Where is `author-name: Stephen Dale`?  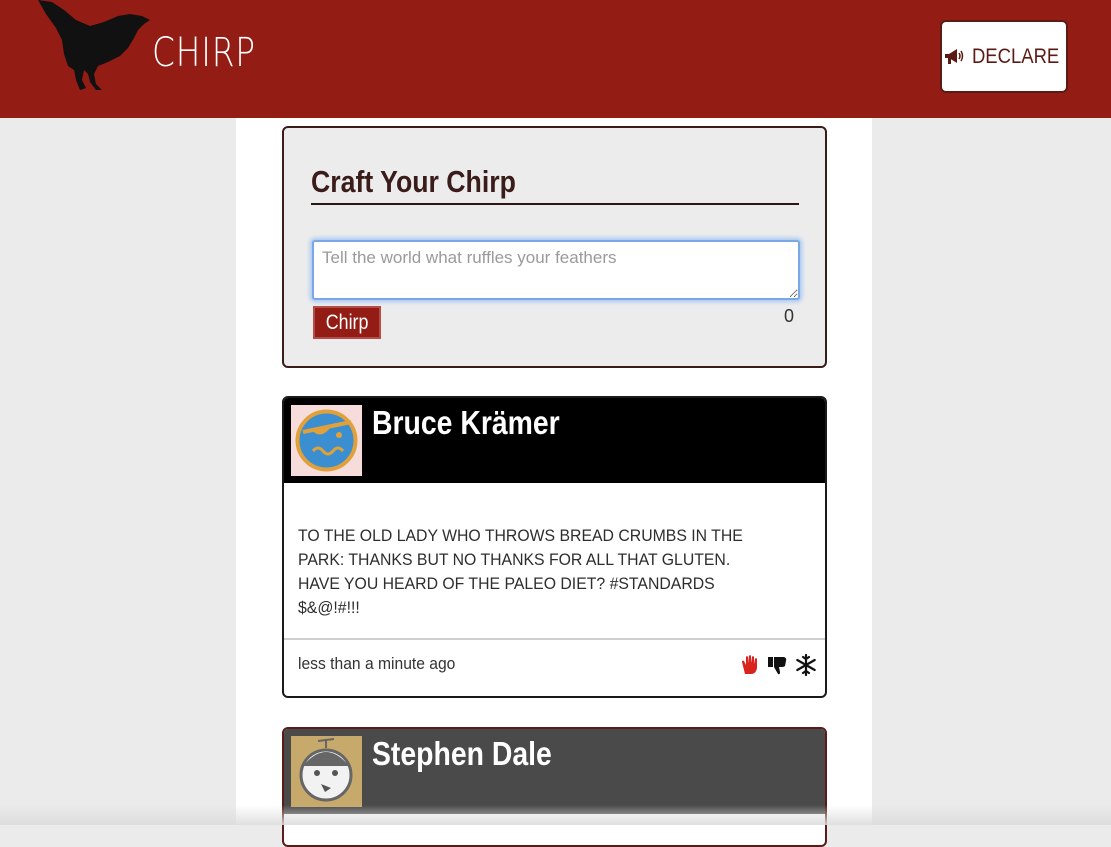
author-name: Stephen Dale is located at coordinates (462, 754).